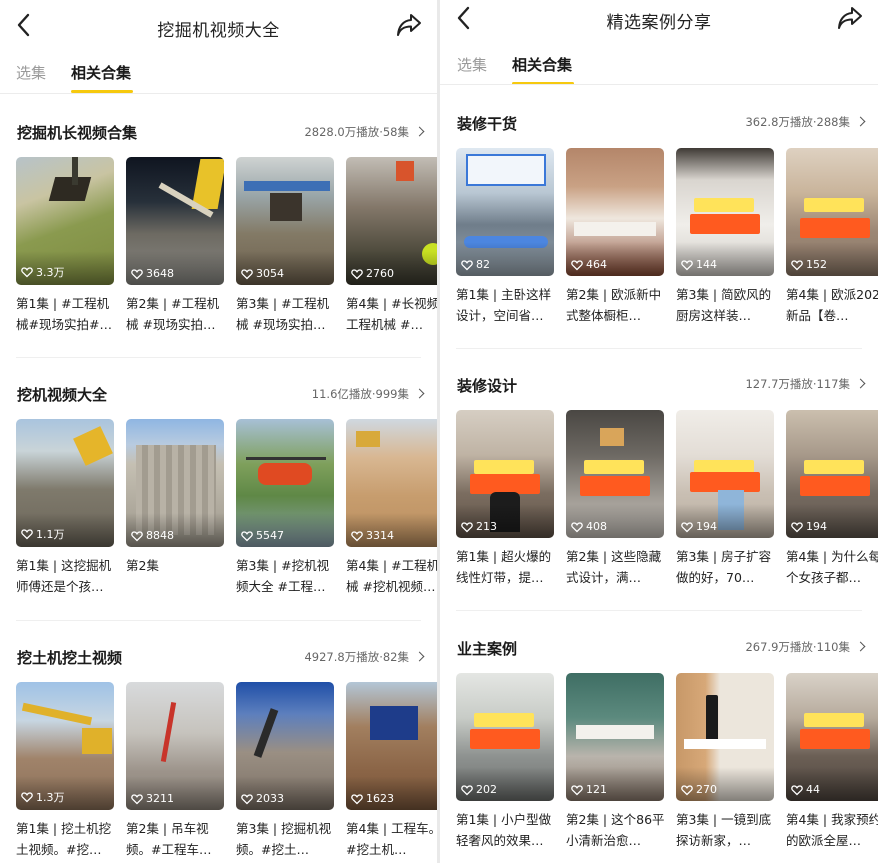 The image size is (878, 863). Describe the element at coordinates (483, 264) in the screenshot. I see `like-count: 82` at that location.